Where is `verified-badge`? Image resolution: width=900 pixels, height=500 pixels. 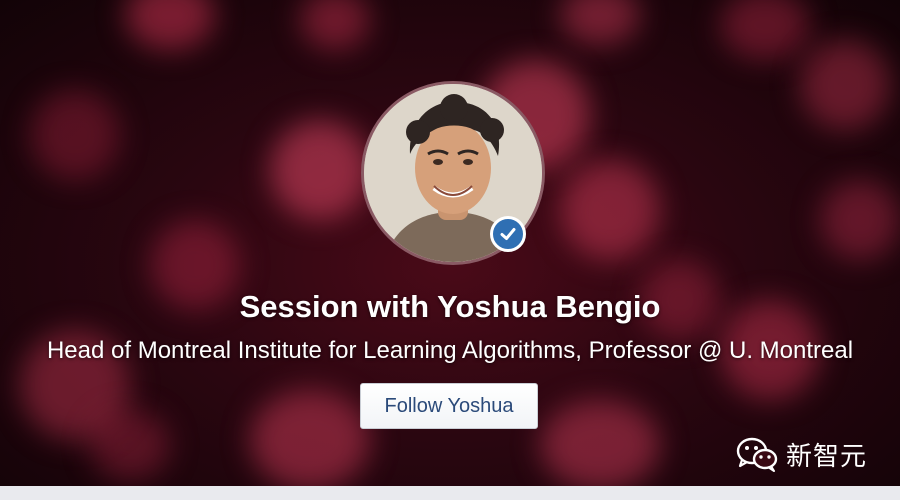 verified-badge is located at coordinates (508, 234).